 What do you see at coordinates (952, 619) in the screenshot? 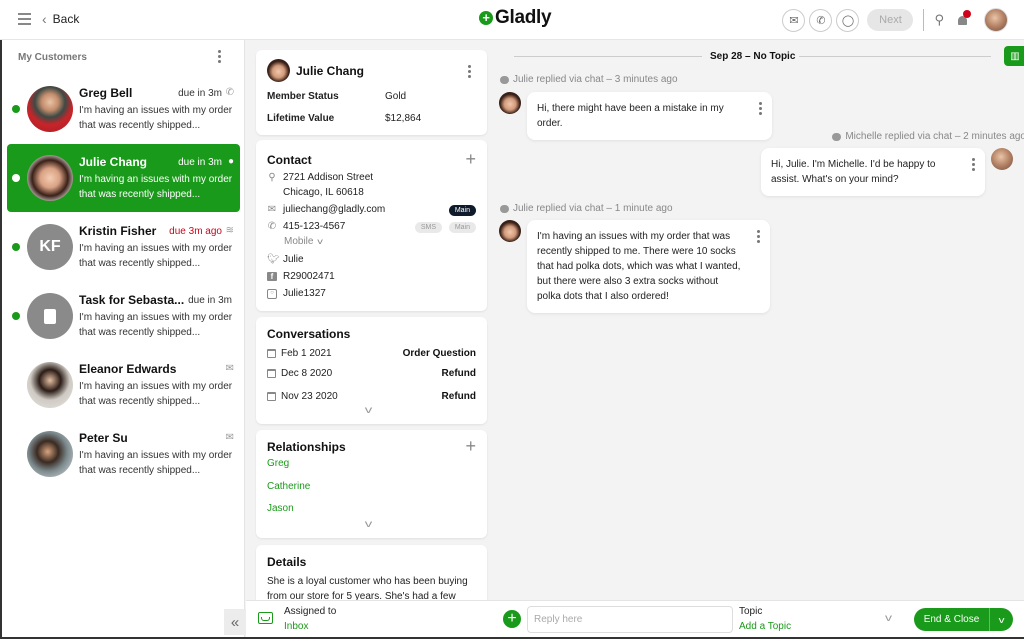
I see `end-close-label: End & Close` at bounding box center [952, 619].